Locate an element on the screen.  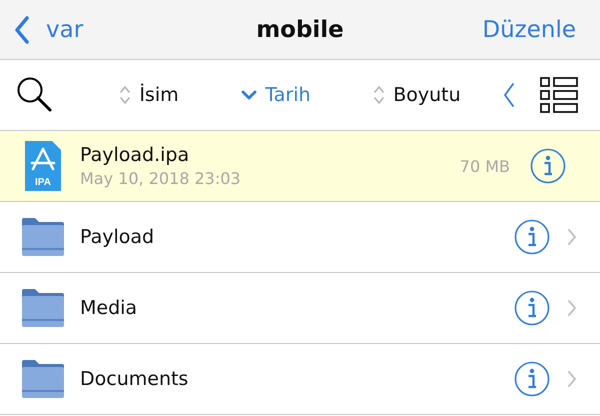
search-icon is located at coordinates (35, 95).